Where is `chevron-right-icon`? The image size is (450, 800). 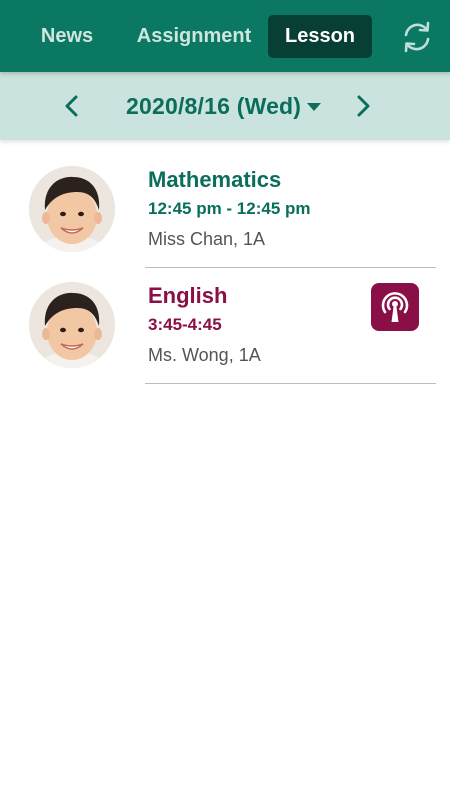
chevron-right-icon is located at coordinates (363, 106).